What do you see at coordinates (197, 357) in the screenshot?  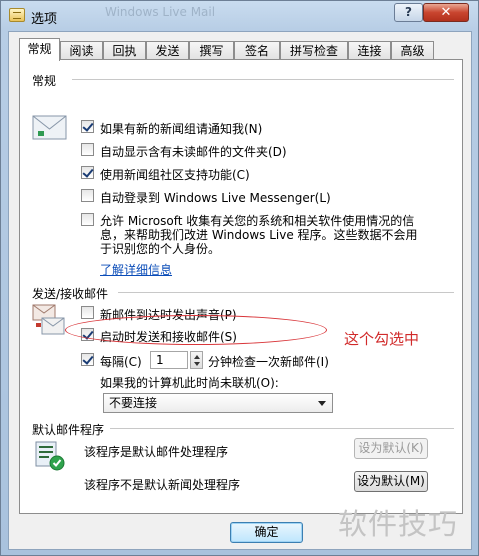 I see `spin-up-icon` at bounding box center [197, 357].